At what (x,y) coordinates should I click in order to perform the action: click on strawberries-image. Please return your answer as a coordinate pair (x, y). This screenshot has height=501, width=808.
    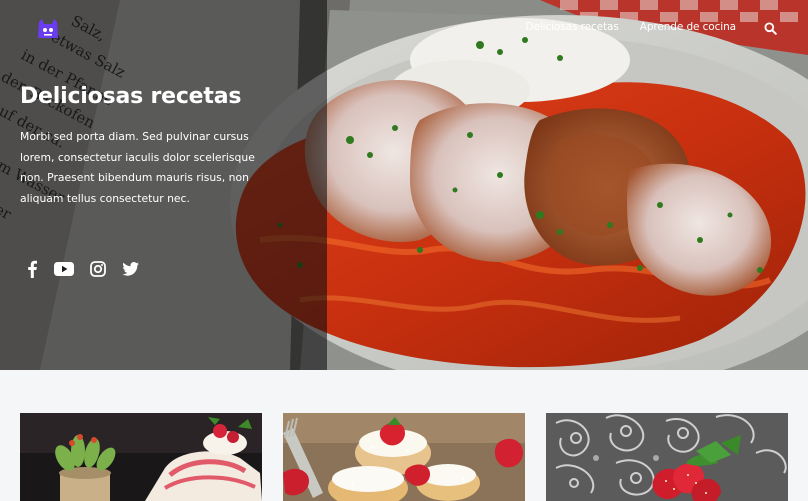
    Looking at the image, I should click on (667, 457).